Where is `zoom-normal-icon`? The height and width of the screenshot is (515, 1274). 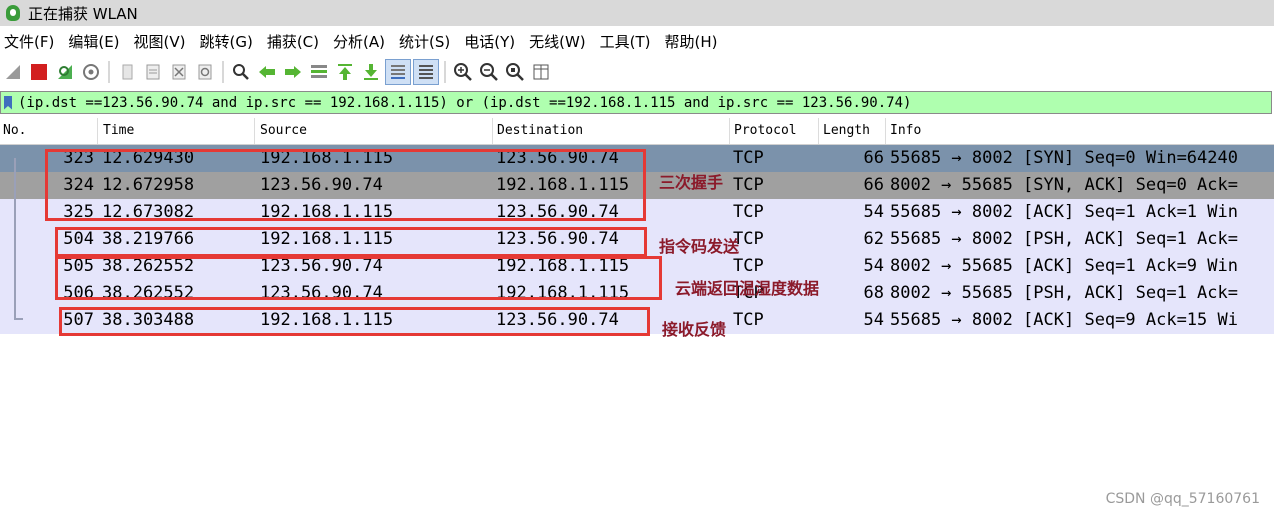 zoom-normal-icon is located at coordinates (515, 72).